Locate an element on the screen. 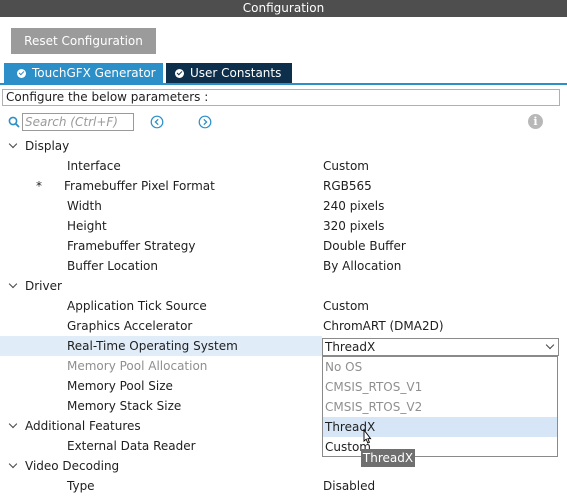 The image size is (567, 499). info-icon: i is located at coordinates (535, 121).